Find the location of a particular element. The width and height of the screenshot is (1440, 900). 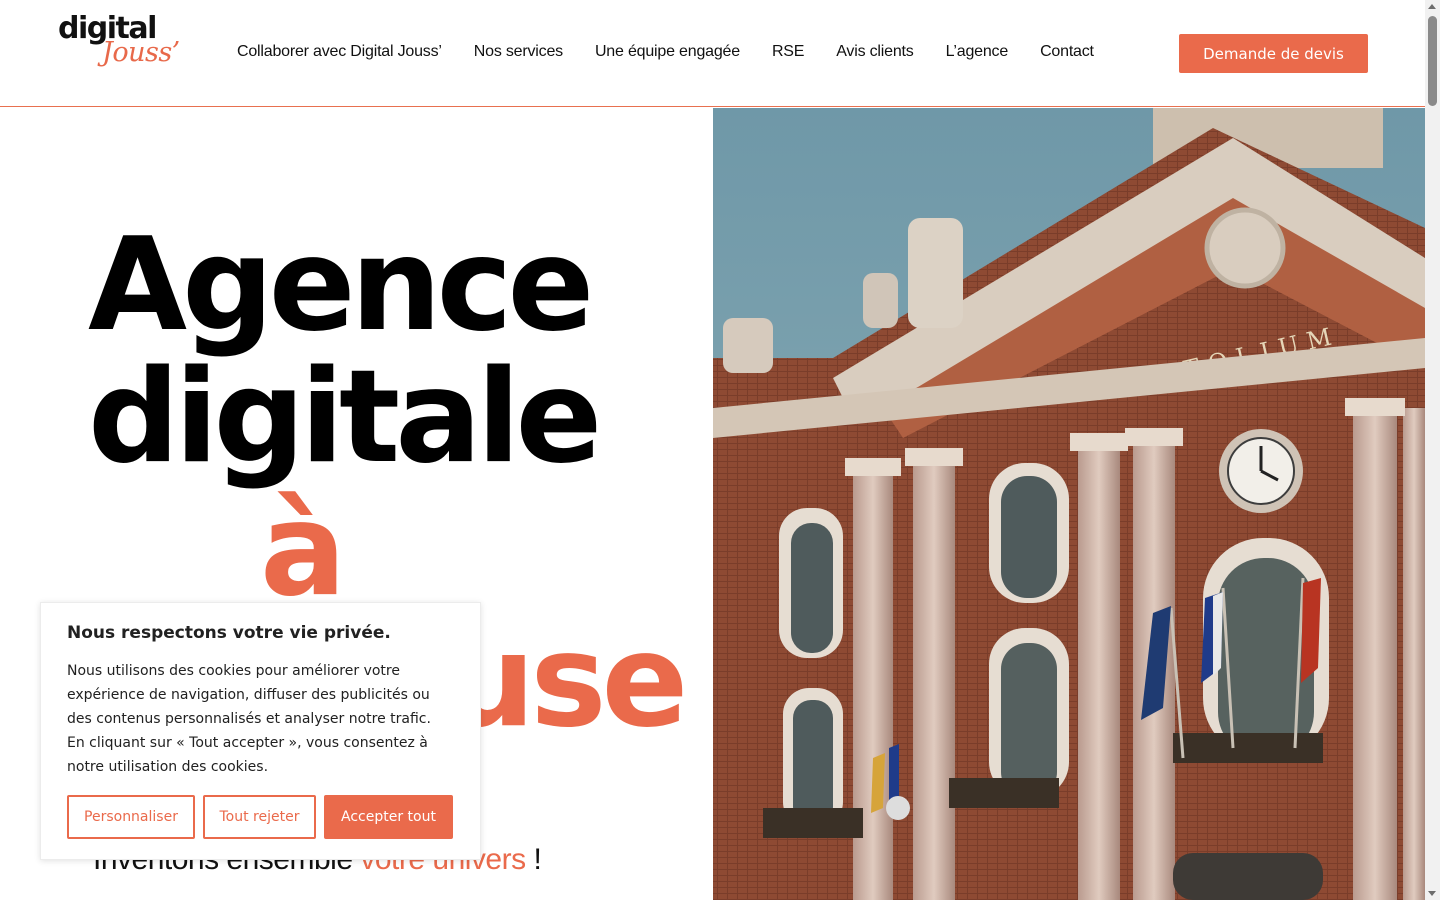

cookie-reject-button: Tout rejeter is located at coordinates (259, 817).